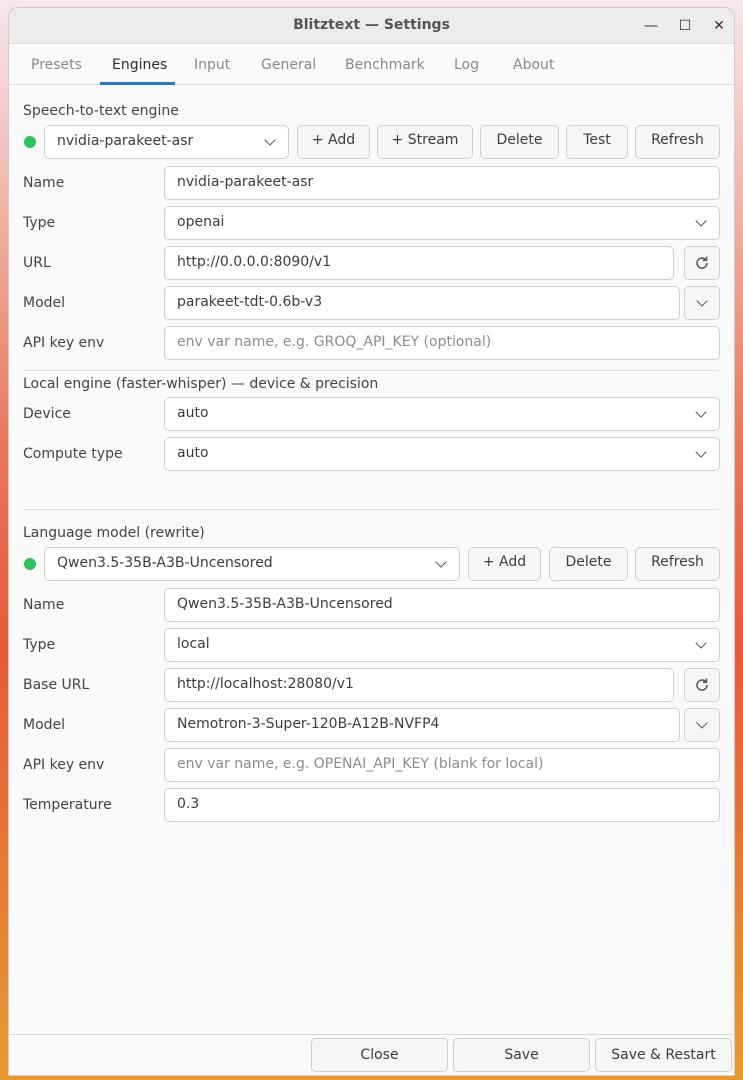 The image size is (743, 1080). What do you see at coordinates (37, 263) in the screenshot?
I see `stt-url-label: URL` at bounding box center [37, 263].